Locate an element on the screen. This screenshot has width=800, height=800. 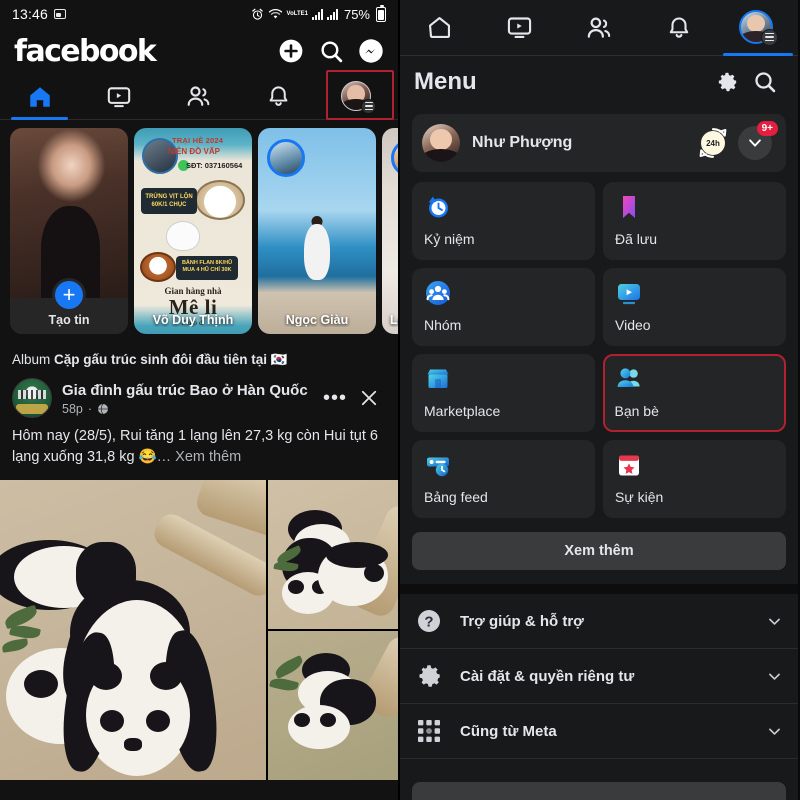
menu-tile-label: Video is located at coordinates (633, 325).